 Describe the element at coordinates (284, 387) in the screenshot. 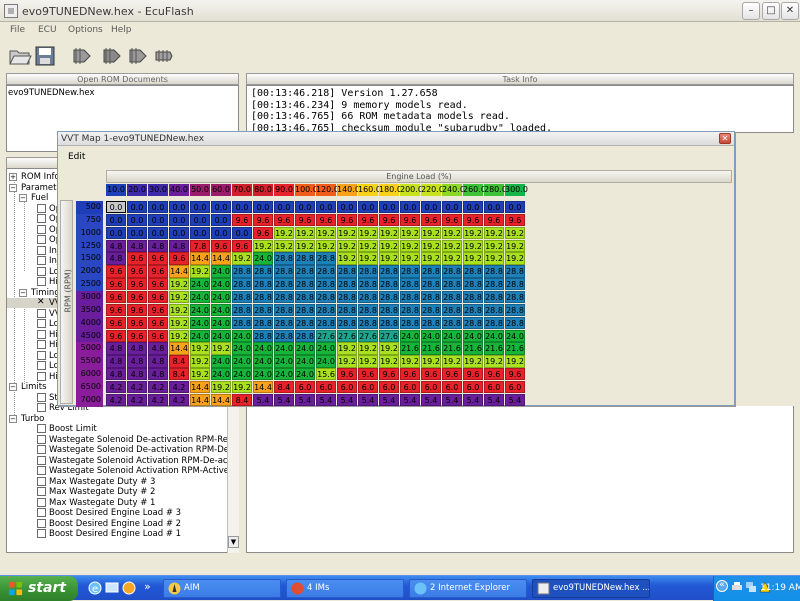

I see `table-cell: 8.4` at that location.